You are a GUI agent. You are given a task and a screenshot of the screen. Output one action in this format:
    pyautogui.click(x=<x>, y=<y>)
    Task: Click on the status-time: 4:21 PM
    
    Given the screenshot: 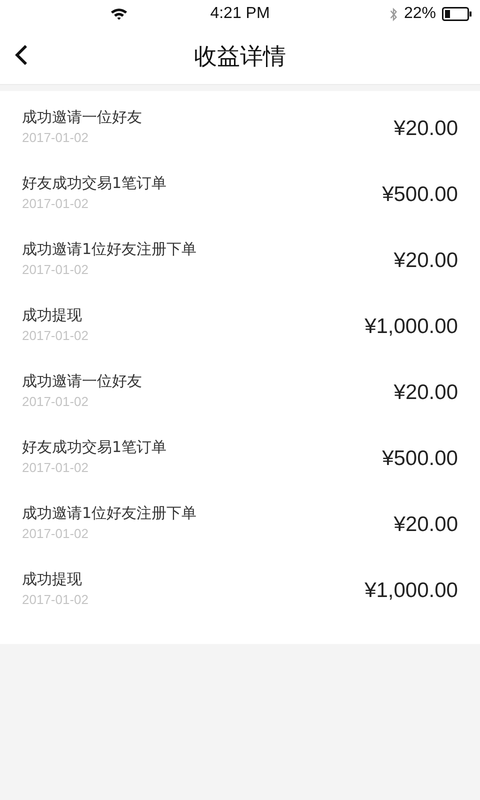 What is the action you would take?
    pyautogui.click(x=240, y=14)
    